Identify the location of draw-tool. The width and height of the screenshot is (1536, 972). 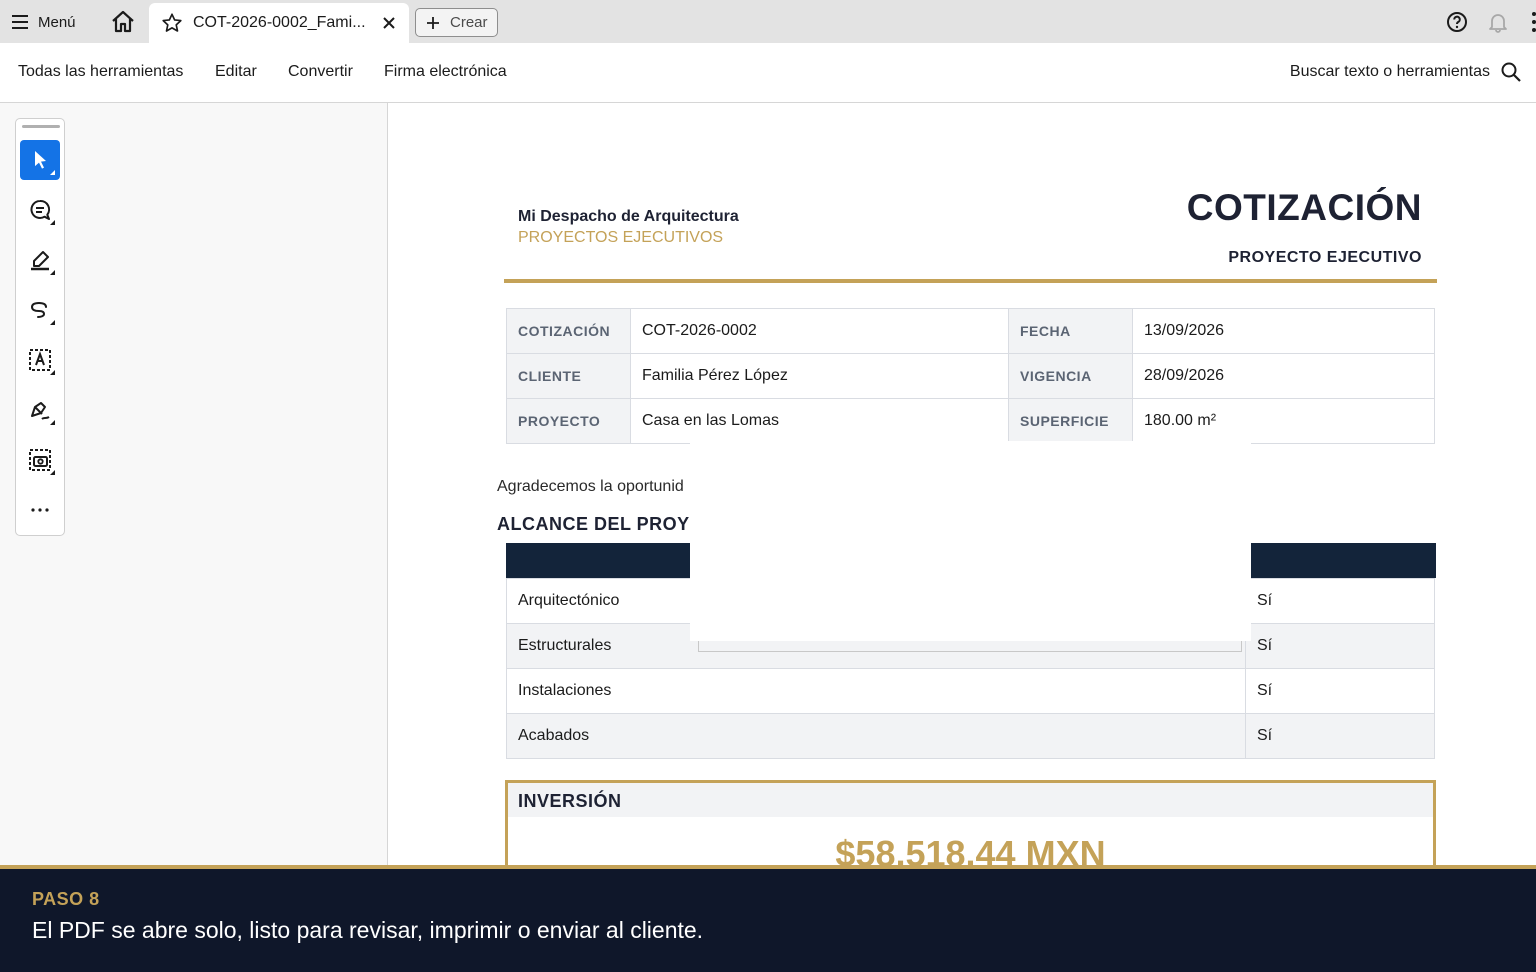
(40, 310).